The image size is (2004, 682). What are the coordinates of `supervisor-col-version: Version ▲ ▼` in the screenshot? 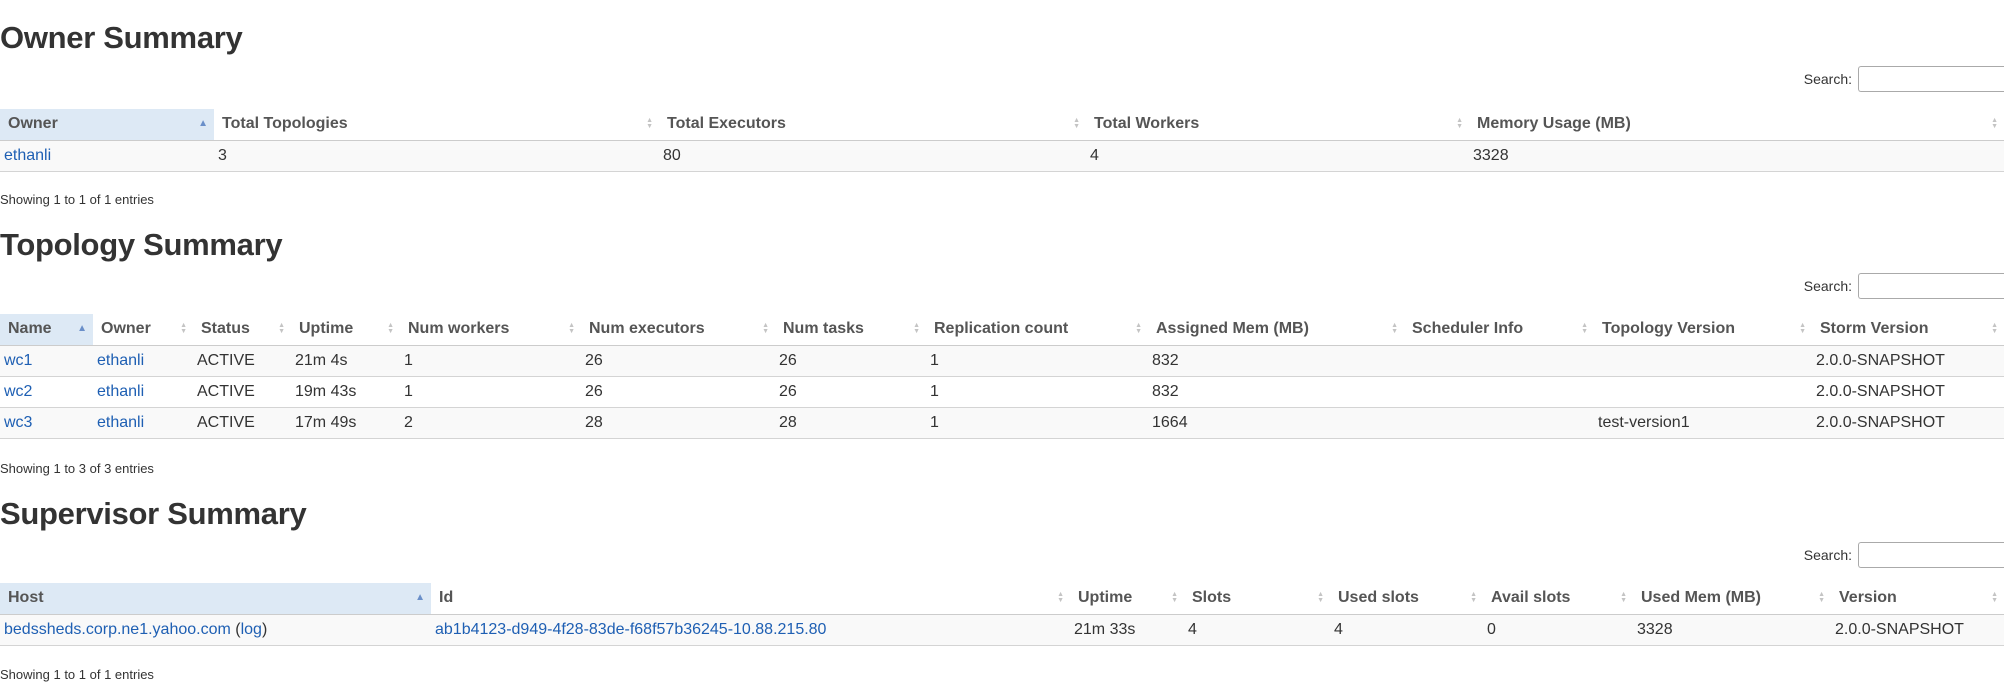 It's located at (1917, 599).